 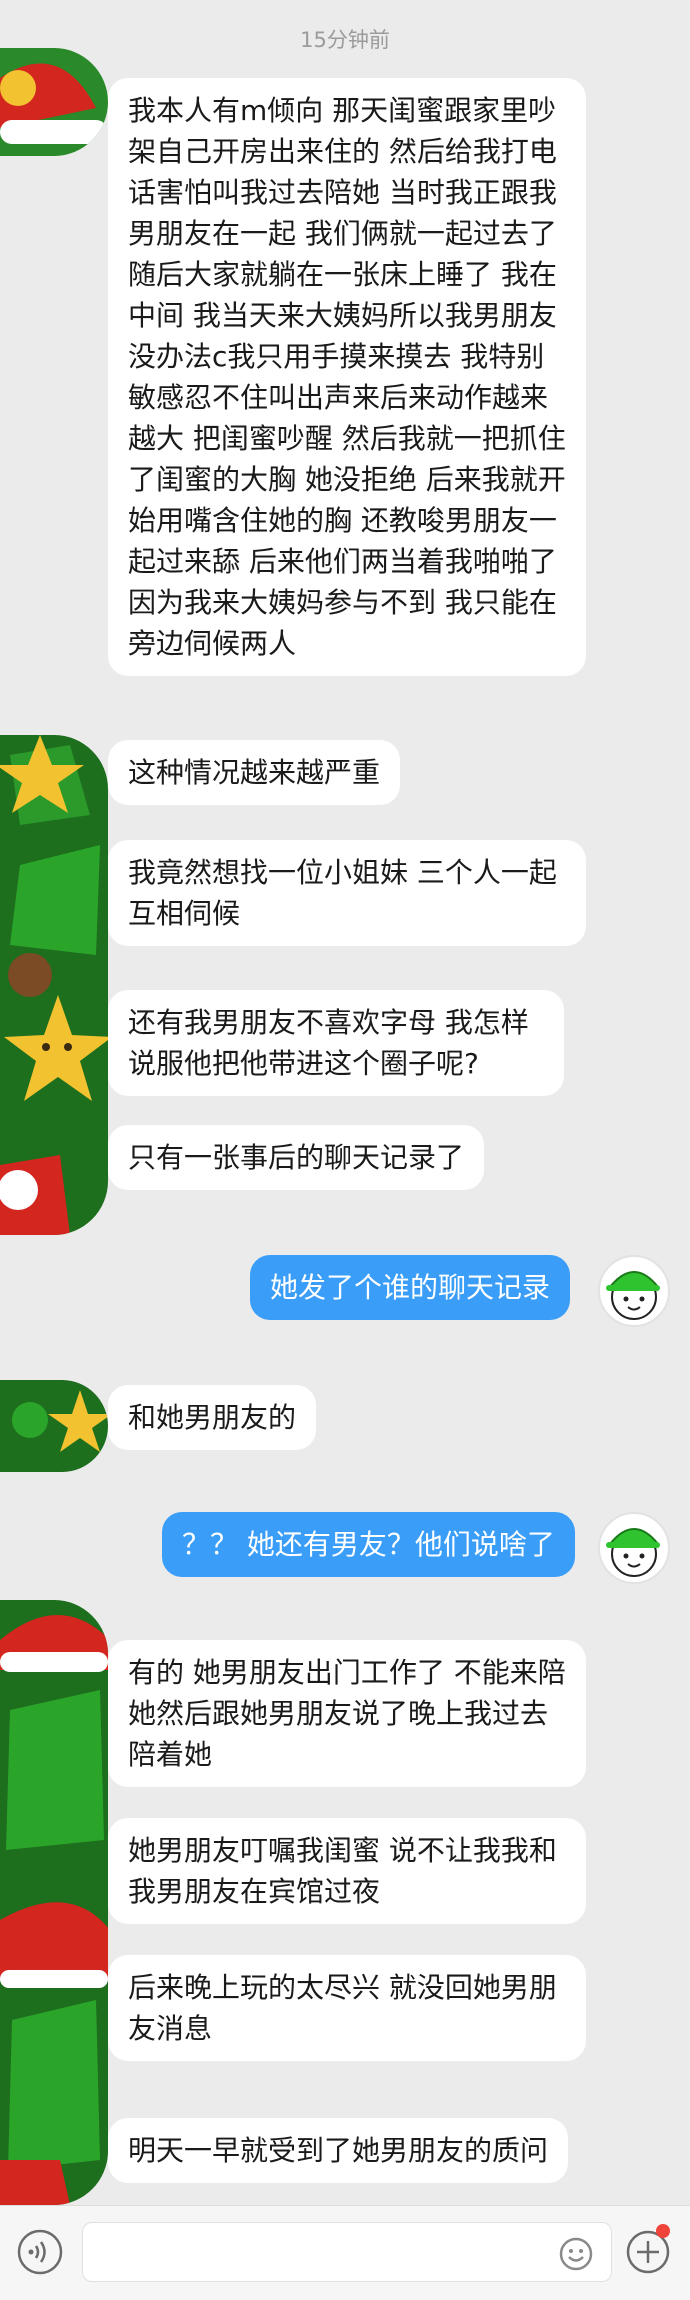 What do you see at coordinates (347, 1713) in the screenshot?
I see `message-bubble: 有的 她男朋友出门工作了 不能来陪她然后跟她男朋友说了晚上我过去陪着她` at bounding box center [347, 1713].